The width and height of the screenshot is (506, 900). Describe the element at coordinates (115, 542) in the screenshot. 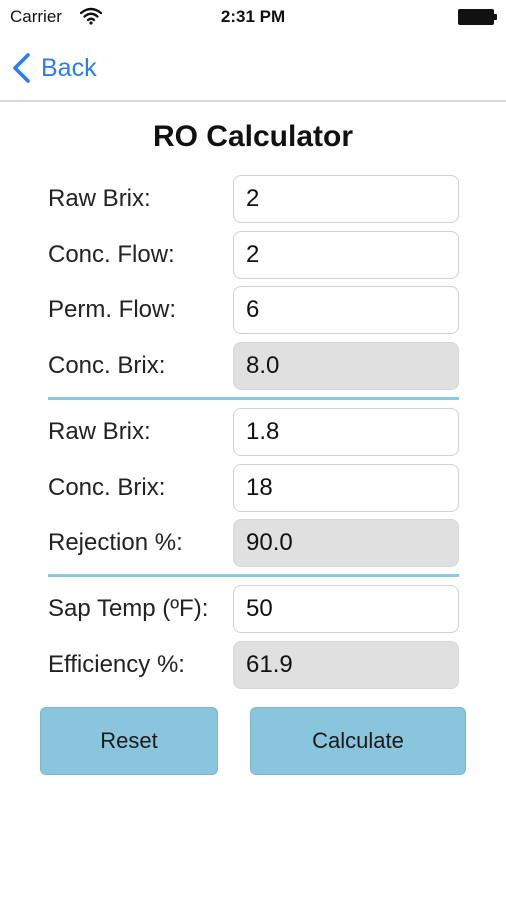

I see `rejection-label: Rejection %:` at that location.